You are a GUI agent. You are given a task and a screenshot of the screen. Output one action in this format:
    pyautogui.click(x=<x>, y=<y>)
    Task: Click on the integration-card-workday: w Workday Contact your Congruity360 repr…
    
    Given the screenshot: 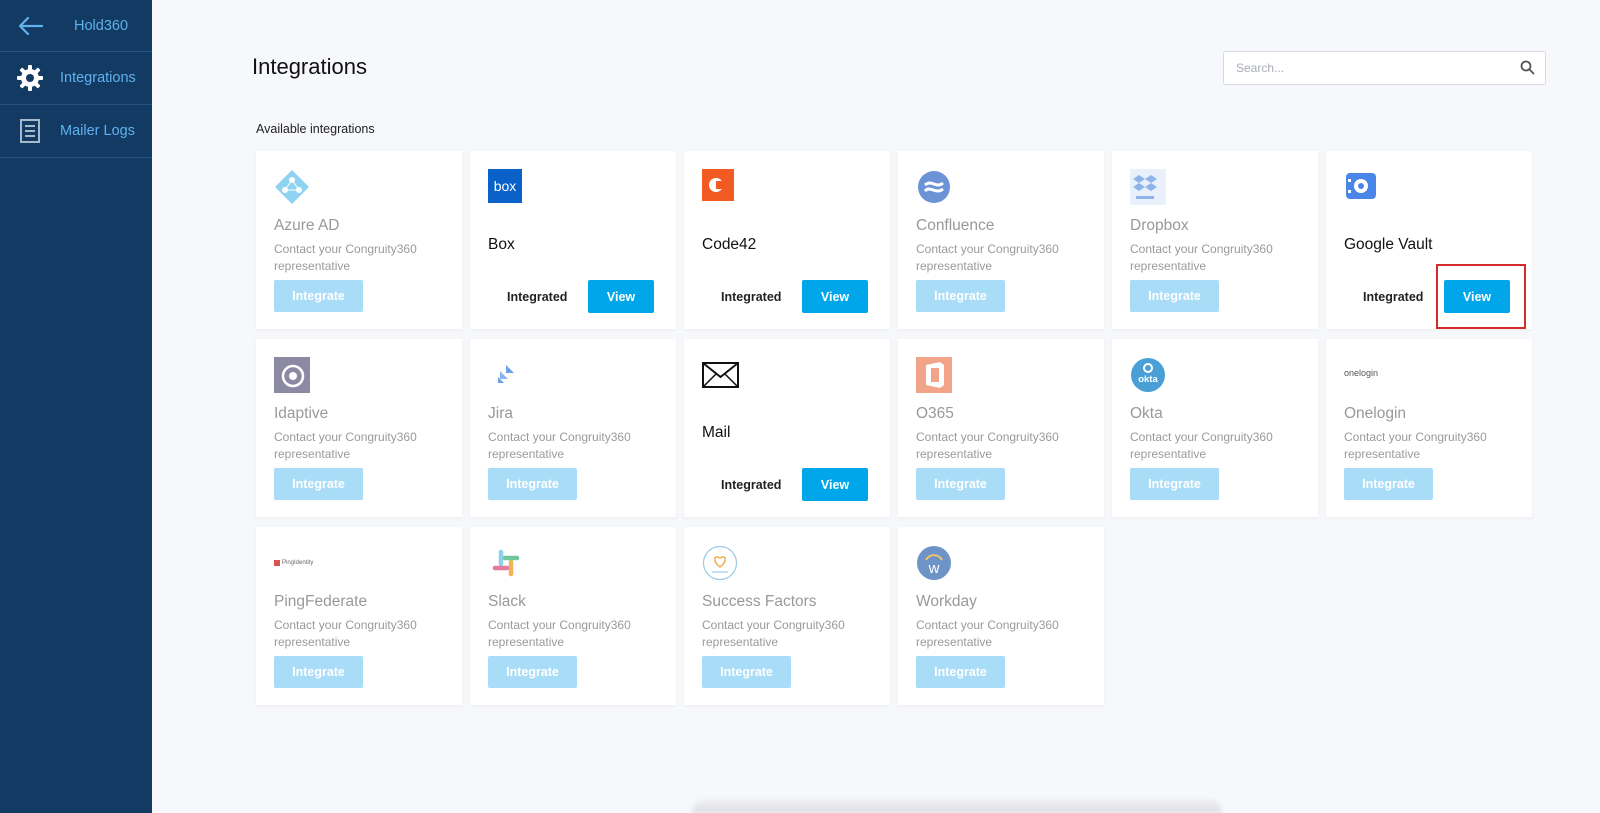 What is the action you would take?
    pyautogui.click(x=1001, y=616)
    